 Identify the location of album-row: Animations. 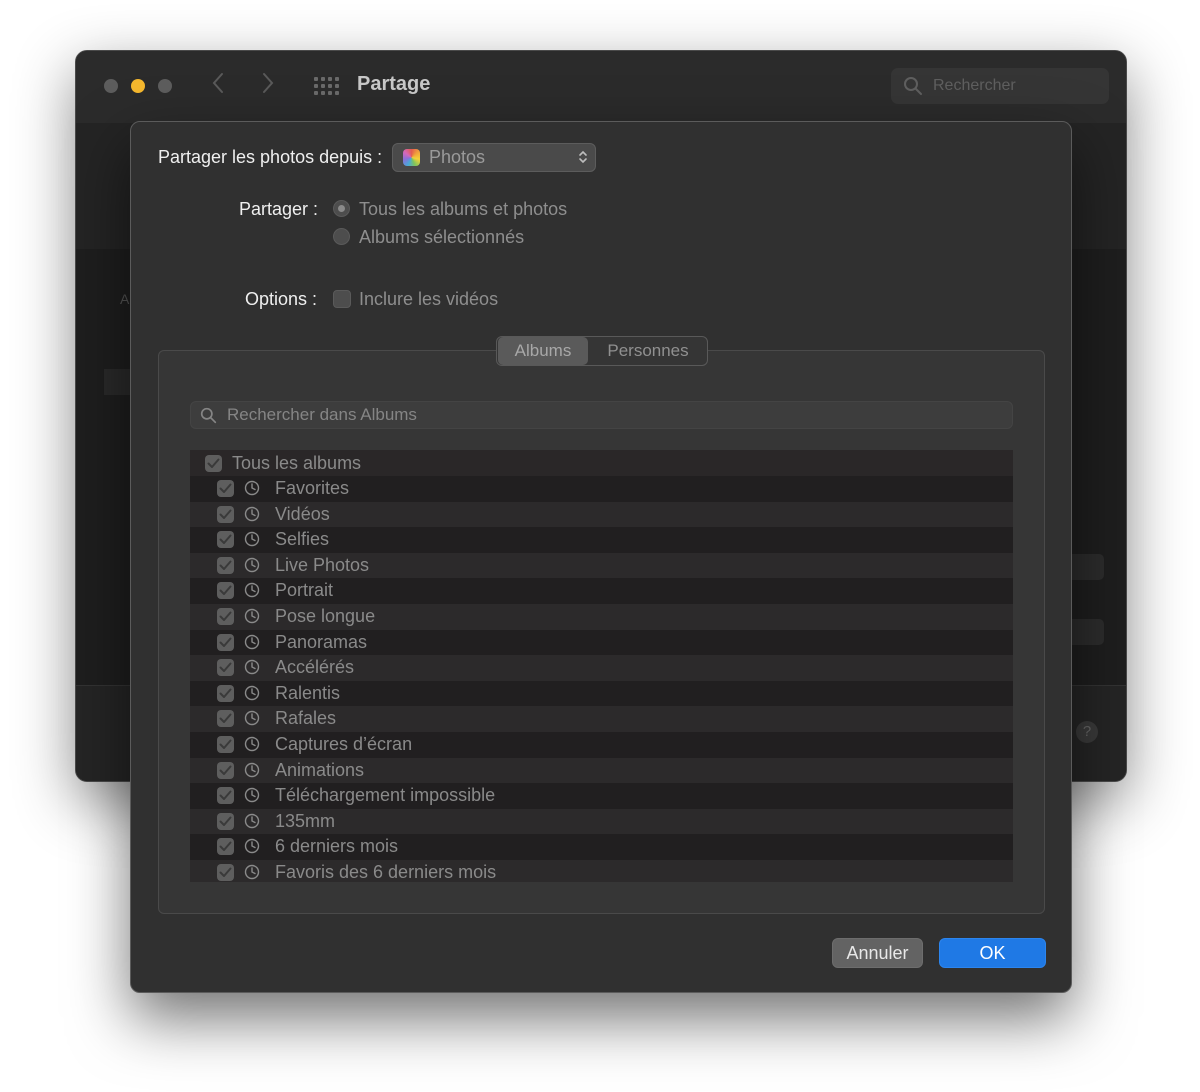
(601, 770).